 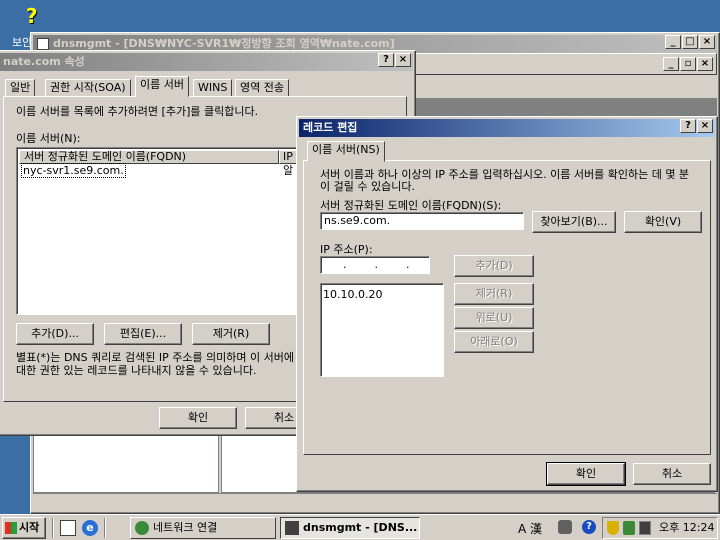 What do you see at coordinates (645, 528) in the screenshot?
I see `network-tray-icon` at bounding box center [645, 528].